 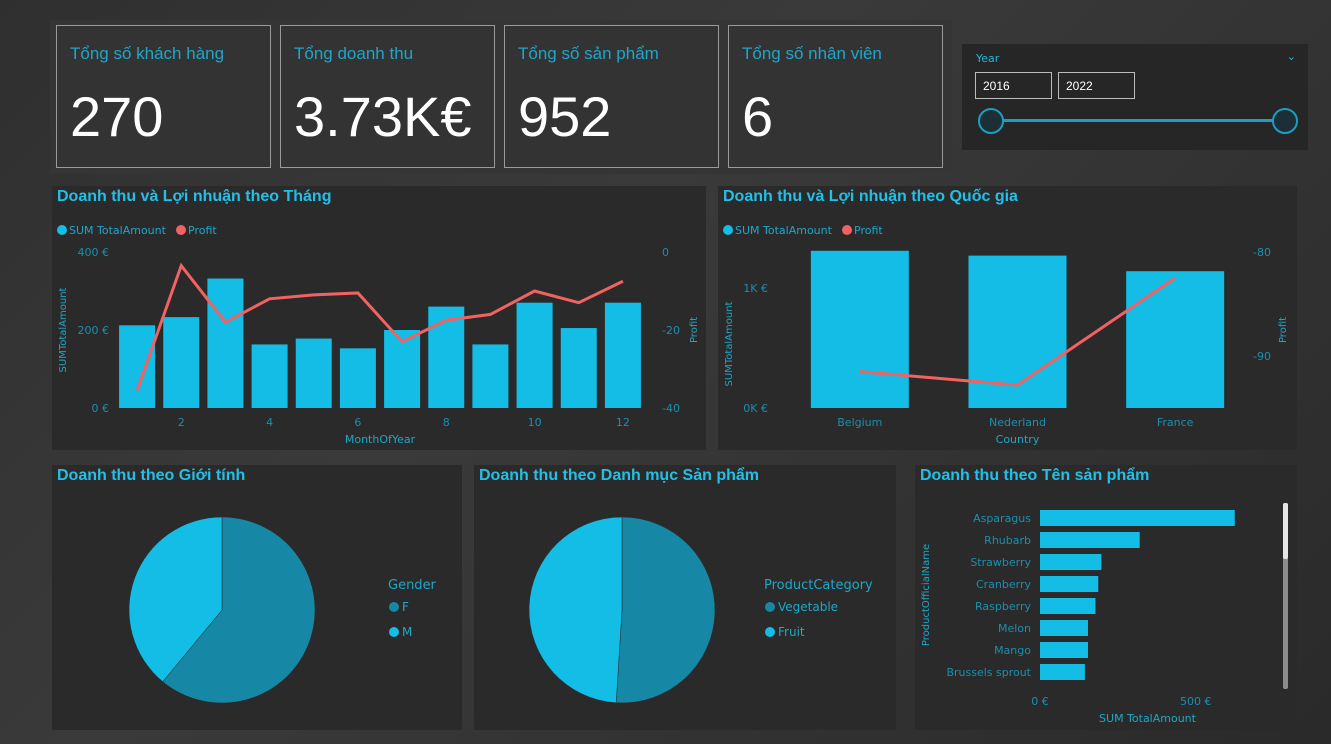 What do you see at coordinates (412, 585) in the screenshot?
I see `legend-title: Gender` at bounding box center [412, 585].